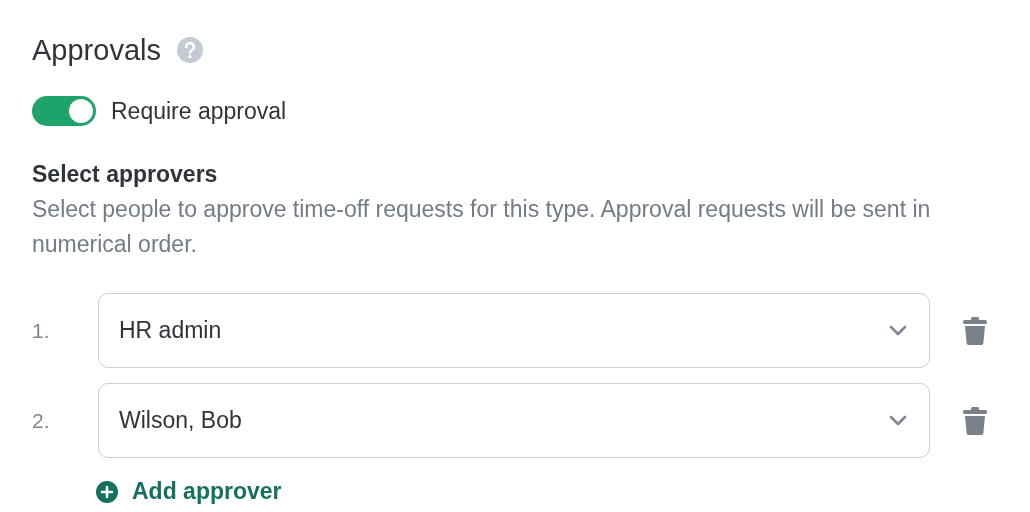  Describe the element at coordinates (514, 420) in the screenshot. I see `approver-select: Wilson, Bob` at that location.